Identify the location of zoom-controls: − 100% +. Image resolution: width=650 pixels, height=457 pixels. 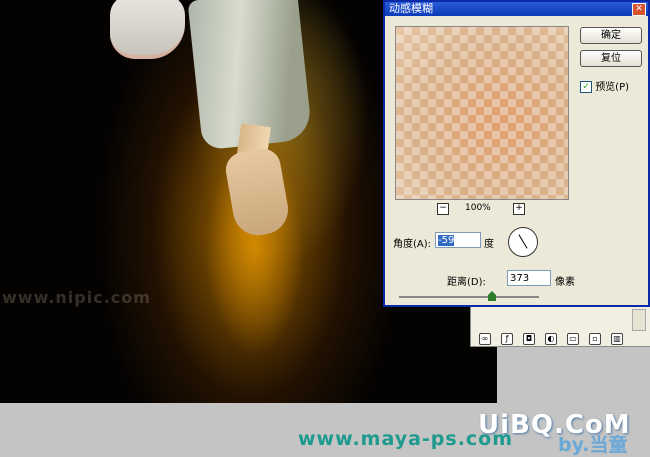
(485, 210).